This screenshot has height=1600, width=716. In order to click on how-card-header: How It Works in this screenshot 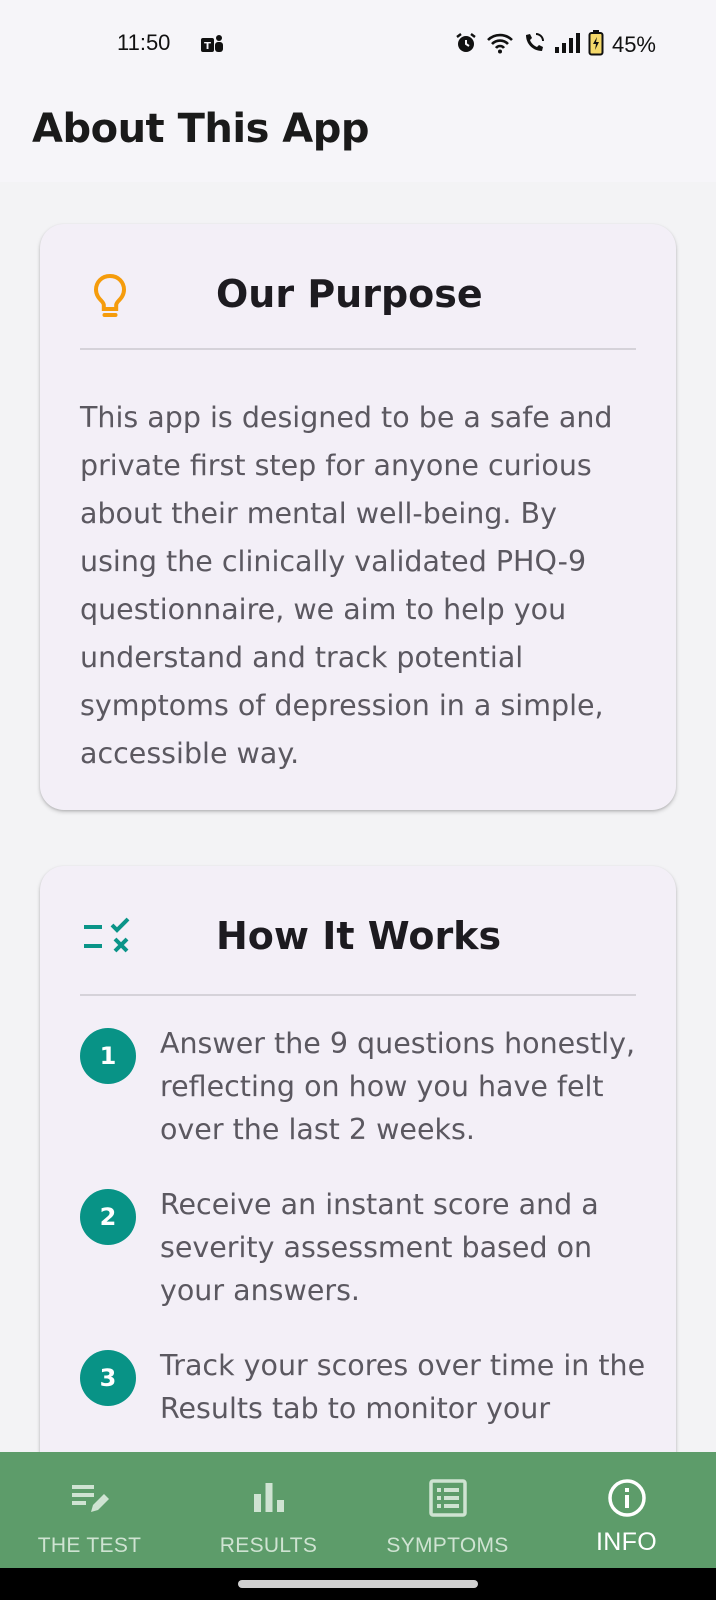, I will do `click(358, 938)`.